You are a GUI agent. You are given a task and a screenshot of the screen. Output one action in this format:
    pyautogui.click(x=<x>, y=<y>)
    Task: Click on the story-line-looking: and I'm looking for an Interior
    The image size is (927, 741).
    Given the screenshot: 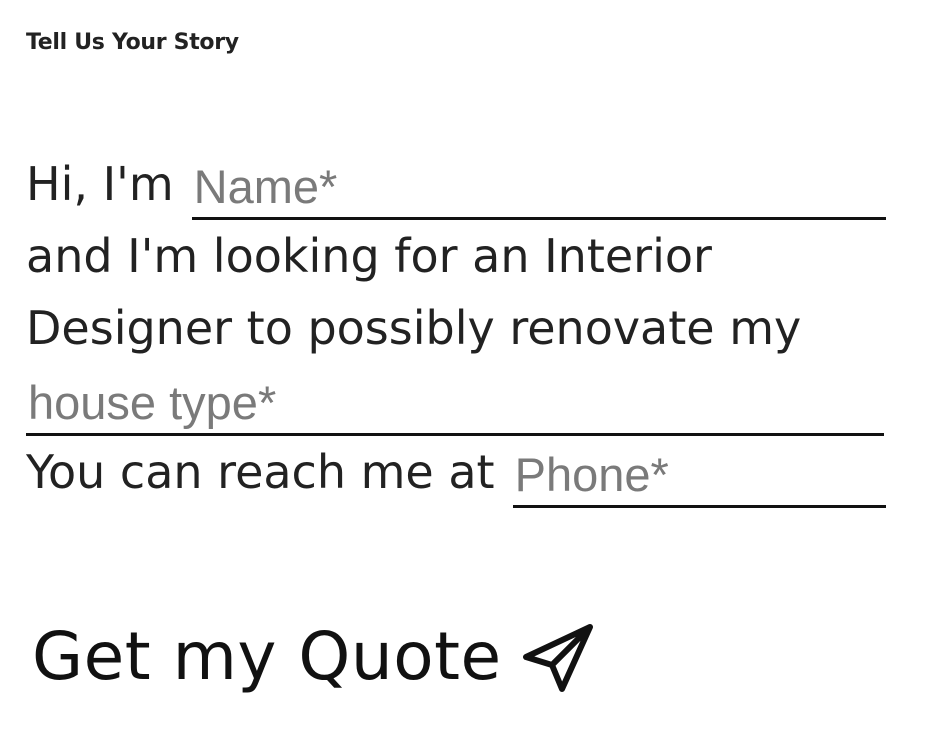 What is the action you would take?
    pyautogui.click(x=456, y=256)
    